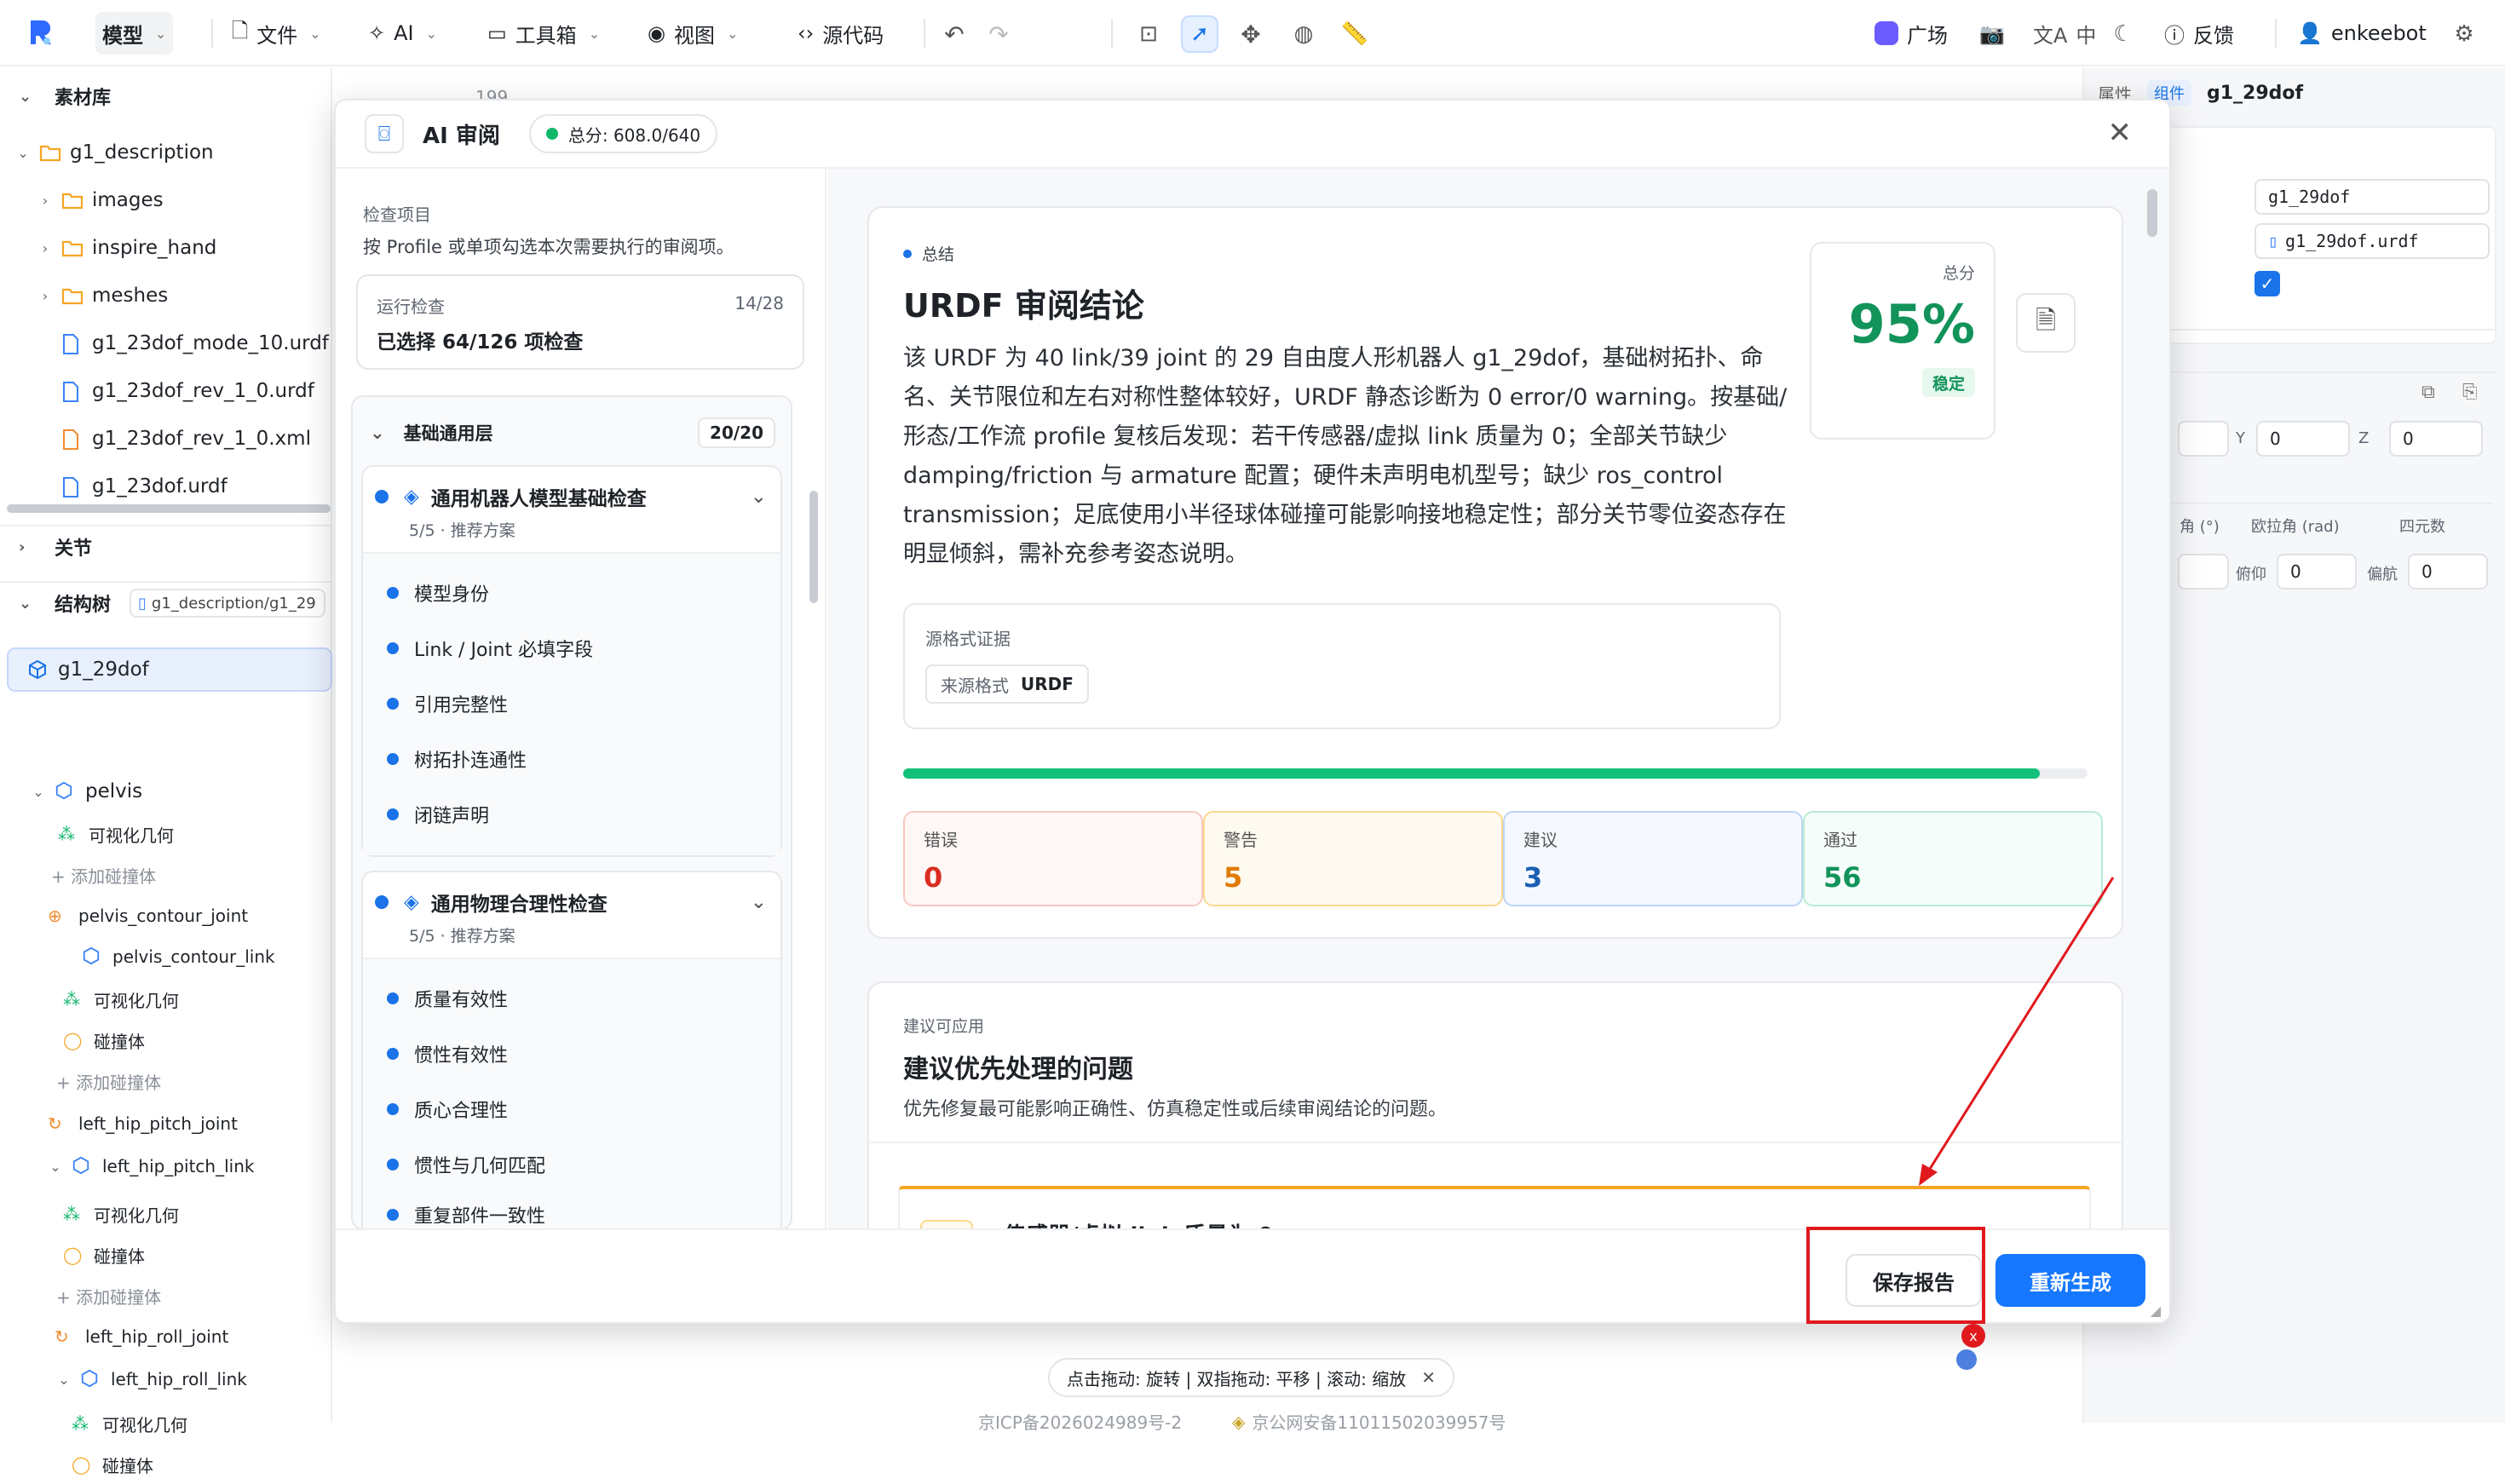  Describe the element at coordinates (159, 486) in the screenshot. I see `file-name: g1_23dof.urdf` at that location.